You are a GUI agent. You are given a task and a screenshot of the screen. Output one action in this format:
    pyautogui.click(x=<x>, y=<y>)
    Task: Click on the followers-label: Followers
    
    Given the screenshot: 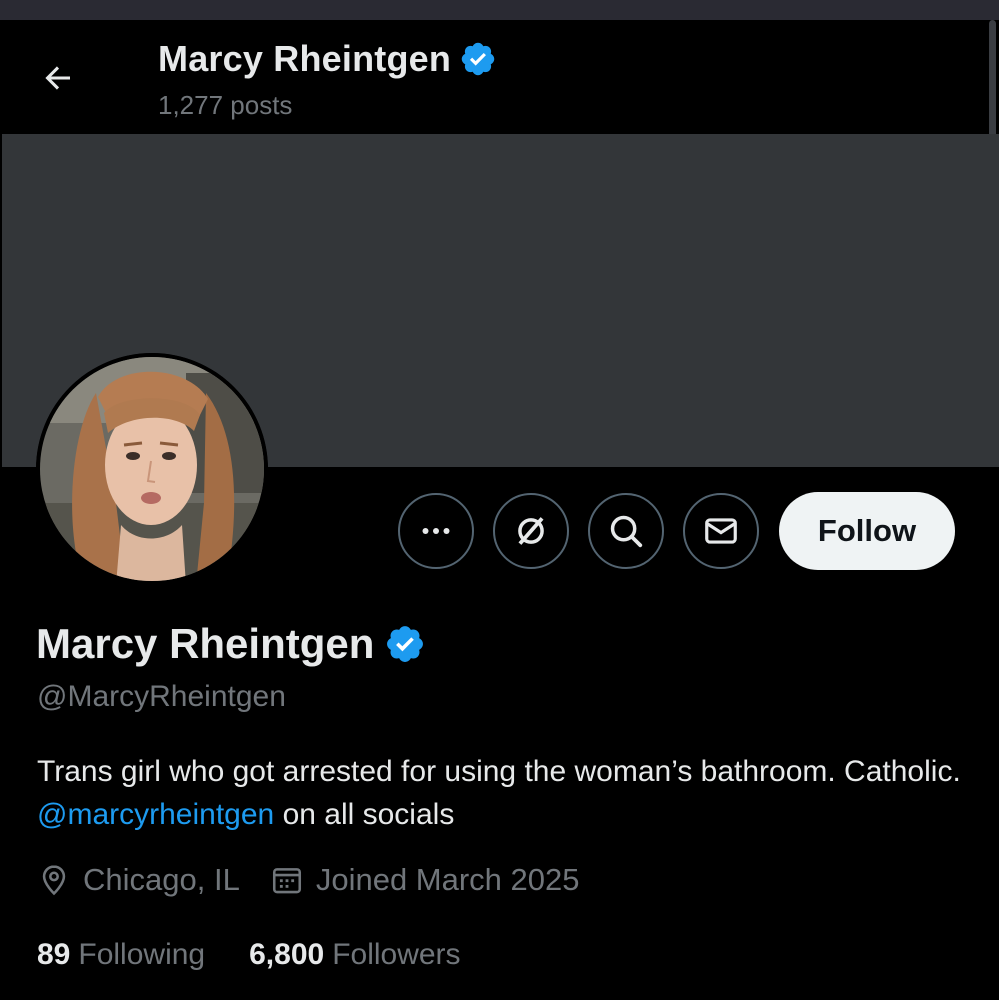 What is the action you would take?
    pyautogui.click(x=396, y=954)
    